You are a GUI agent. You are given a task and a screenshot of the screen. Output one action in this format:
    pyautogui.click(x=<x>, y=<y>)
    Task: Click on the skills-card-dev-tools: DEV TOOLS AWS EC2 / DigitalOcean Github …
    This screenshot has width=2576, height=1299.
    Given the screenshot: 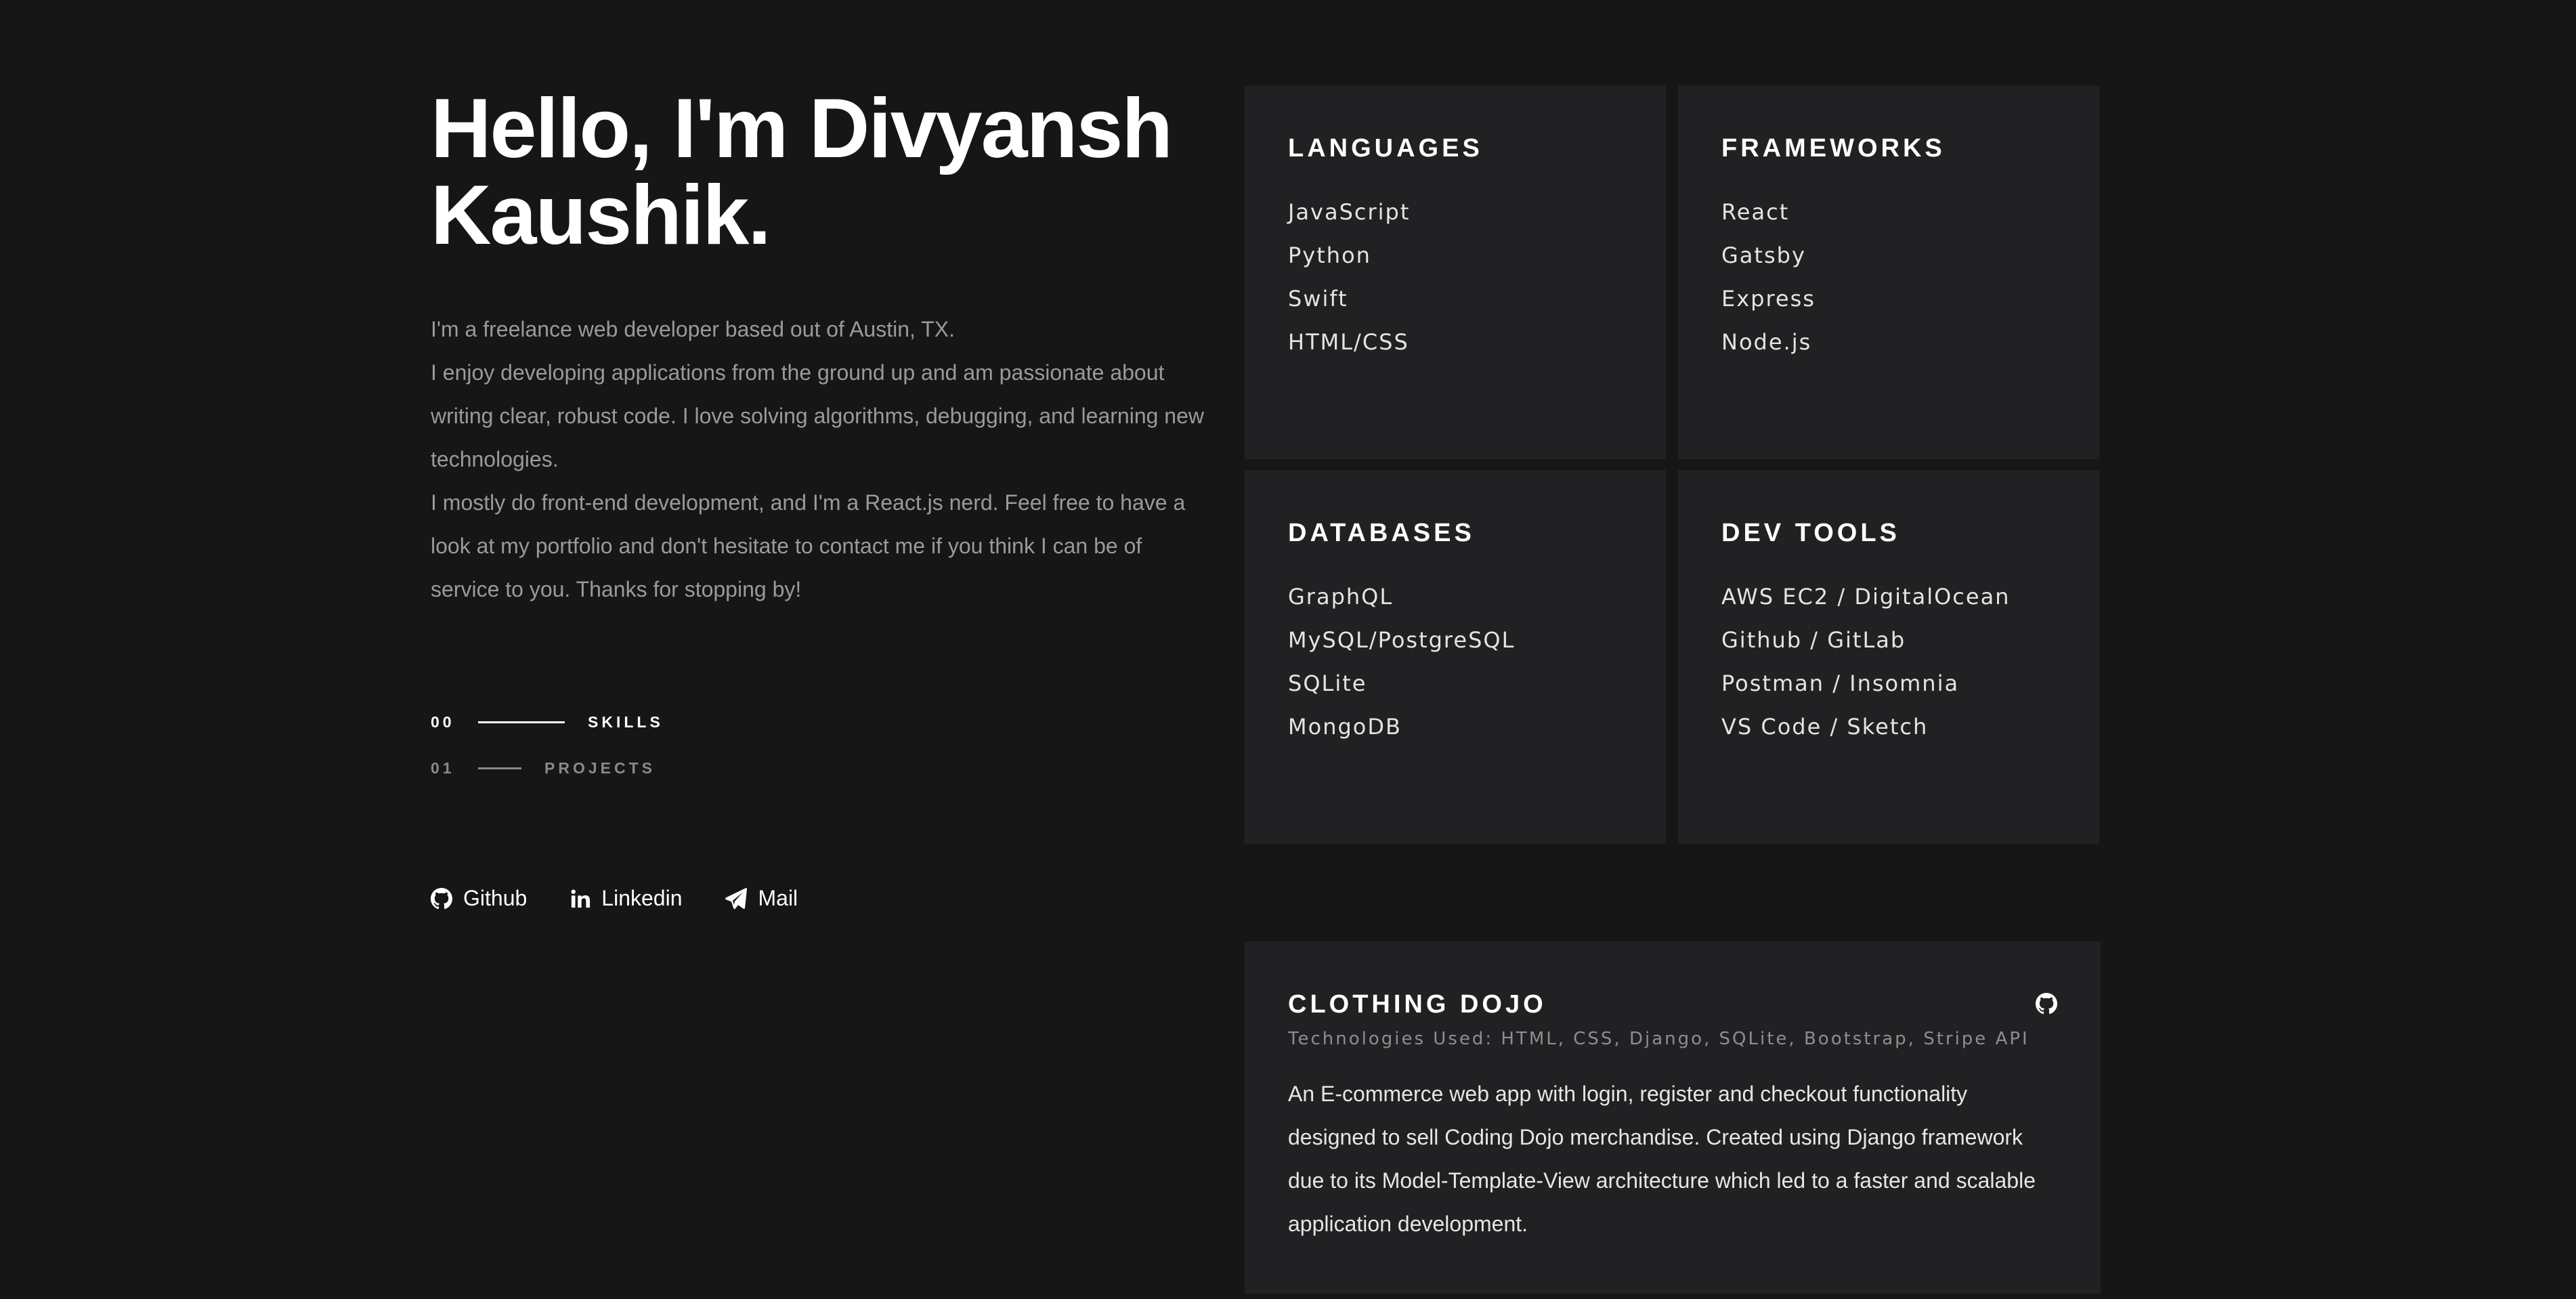 What is the action you would take?
    pyautogui.click(x=1888, y=657)
    